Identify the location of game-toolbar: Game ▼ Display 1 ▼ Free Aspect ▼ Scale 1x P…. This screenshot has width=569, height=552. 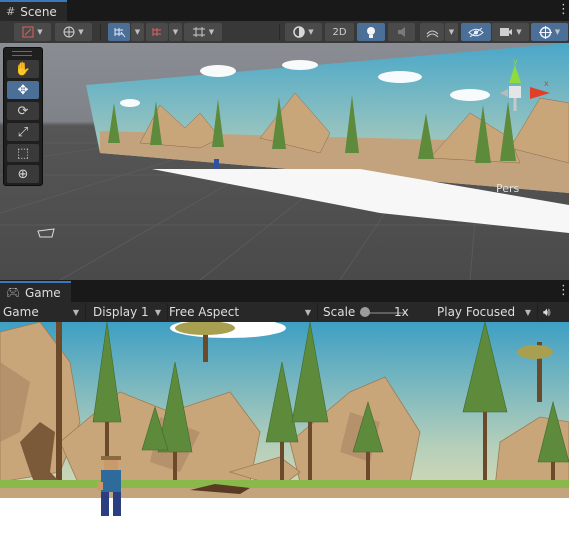
(284, 312).